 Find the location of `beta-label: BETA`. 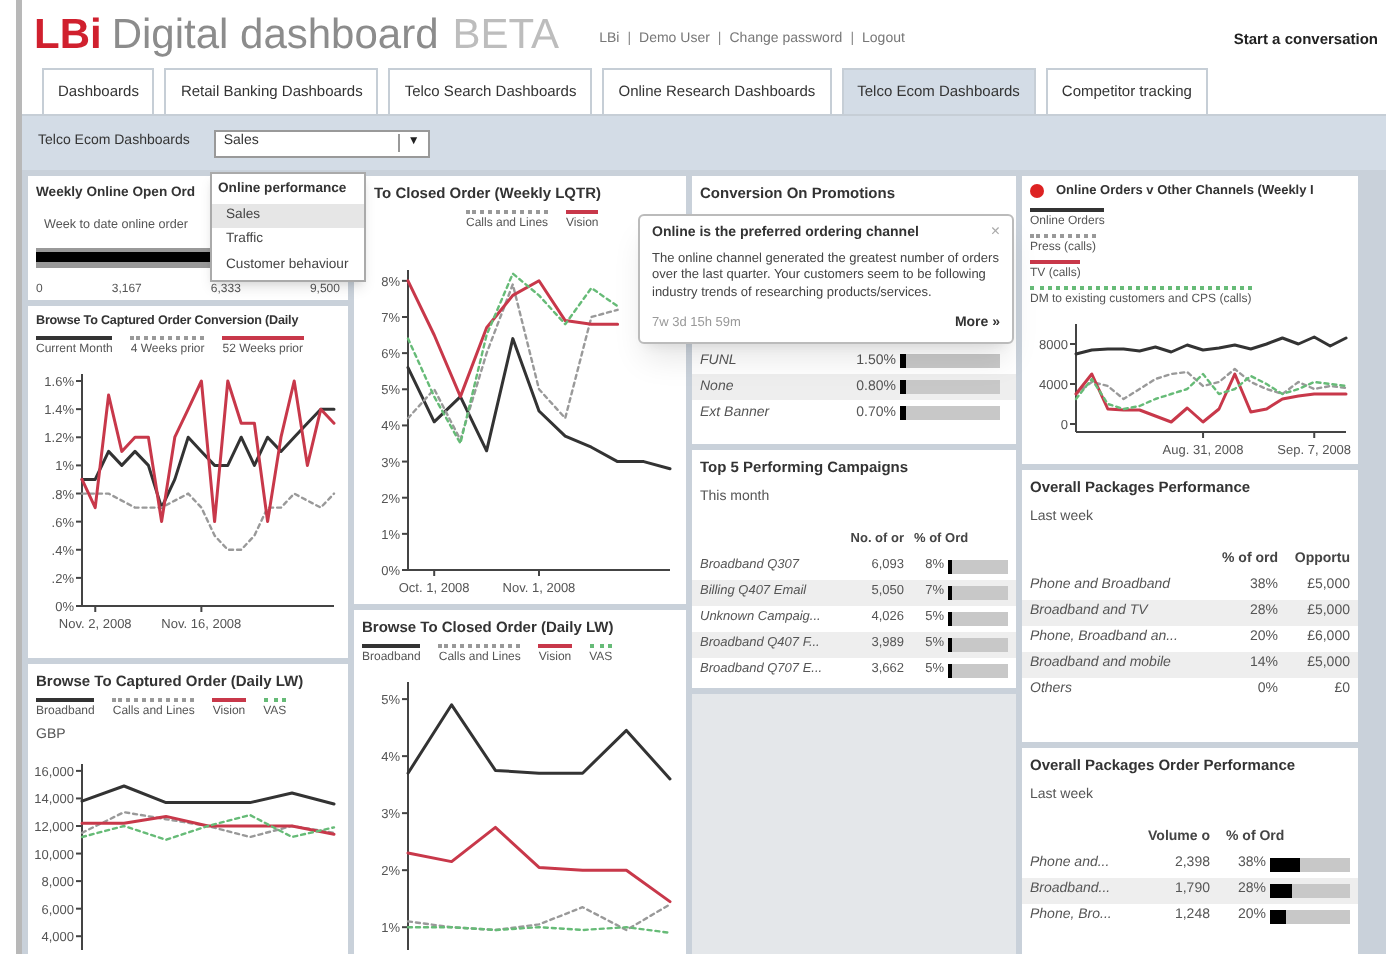

beta-label: BETA is located at coordinates (506, 35).